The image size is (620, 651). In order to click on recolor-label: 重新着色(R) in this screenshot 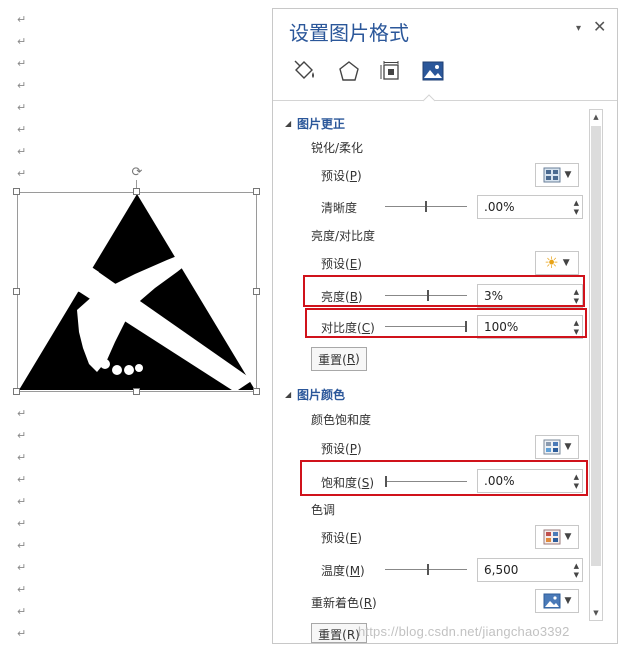, I will do `click(344, 603)`.